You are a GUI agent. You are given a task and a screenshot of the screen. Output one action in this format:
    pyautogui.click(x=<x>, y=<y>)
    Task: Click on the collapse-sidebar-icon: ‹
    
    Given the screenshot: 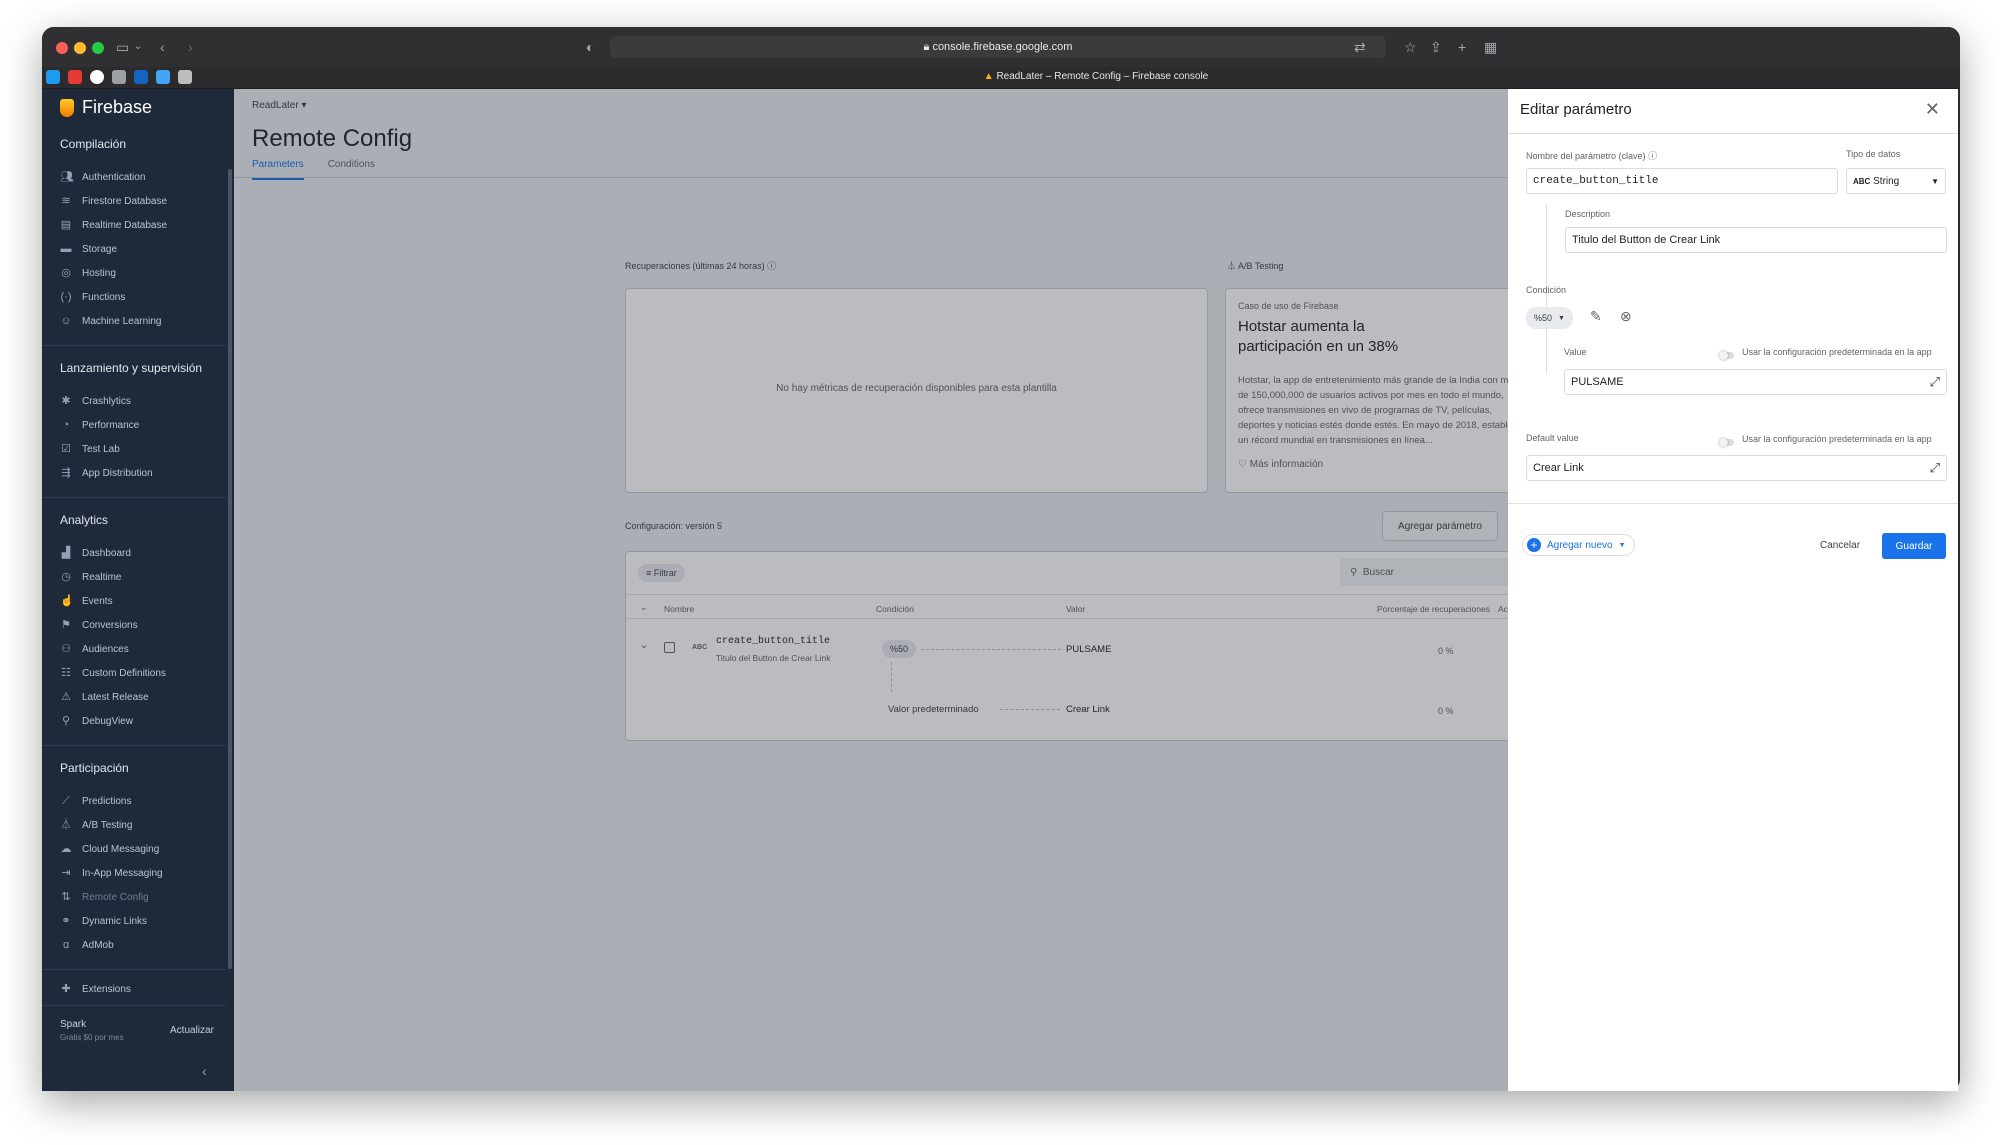 What is the action you would take?
    pyautogui.click(x=204, y=1071)
    